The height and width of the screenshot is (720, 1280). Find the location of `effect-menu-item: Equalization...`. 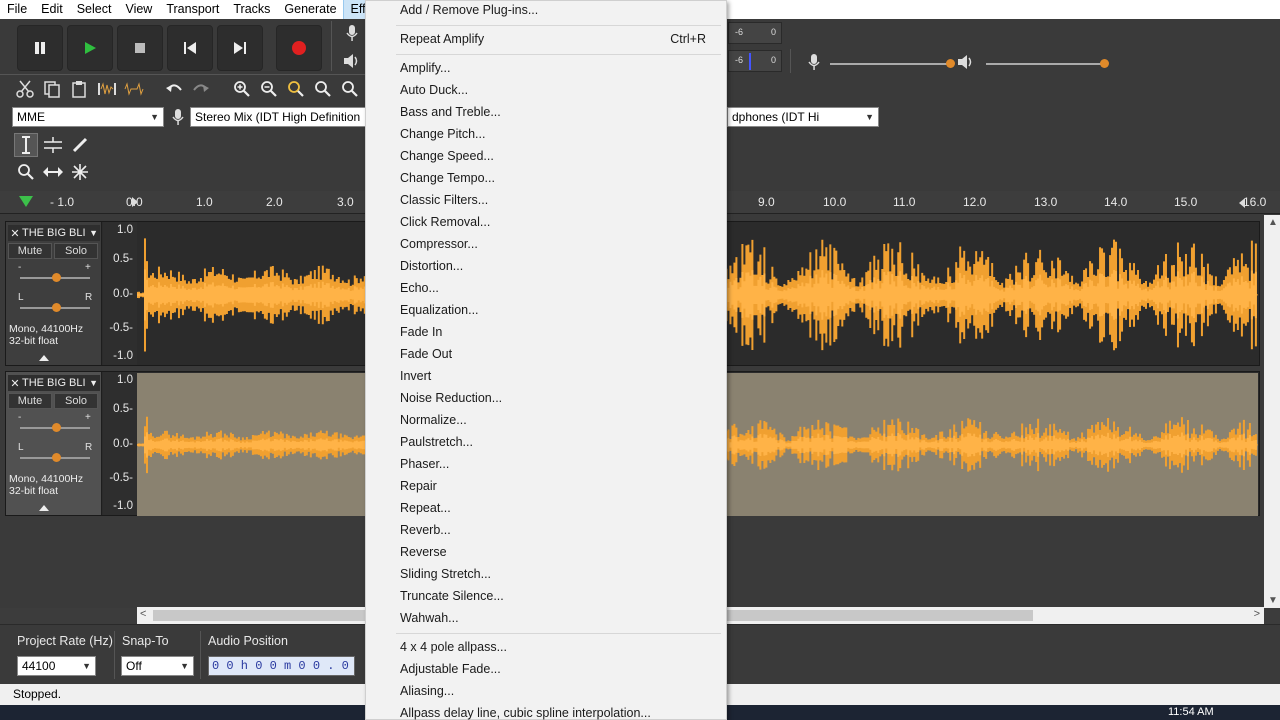

effect-menu-item: Equalization... is located at coordinates (439, 310).